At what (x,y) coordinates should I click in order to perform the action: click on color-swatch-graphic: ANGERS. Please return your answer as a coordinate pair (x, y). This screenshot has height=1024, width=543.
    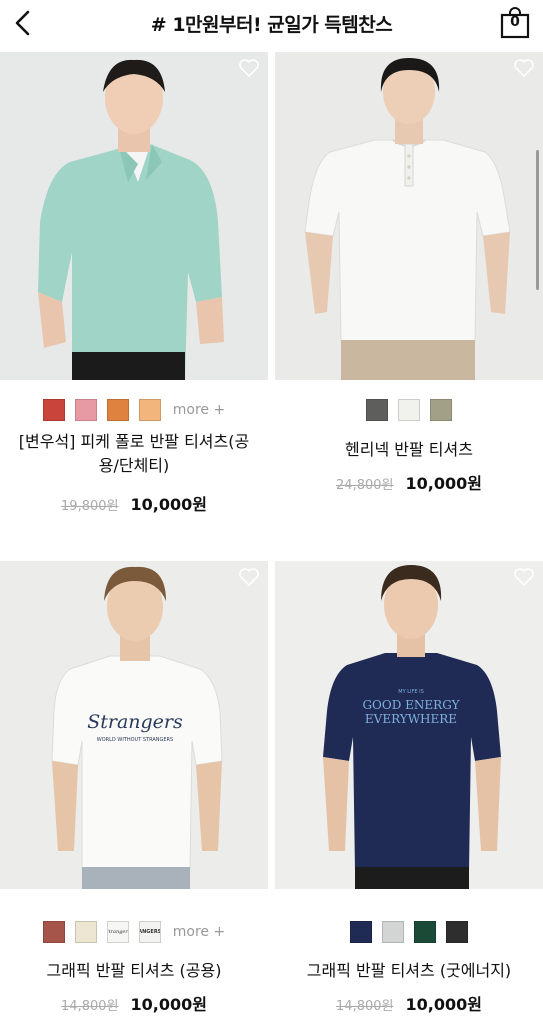
    Looking at the image, I should click on (149, 932).